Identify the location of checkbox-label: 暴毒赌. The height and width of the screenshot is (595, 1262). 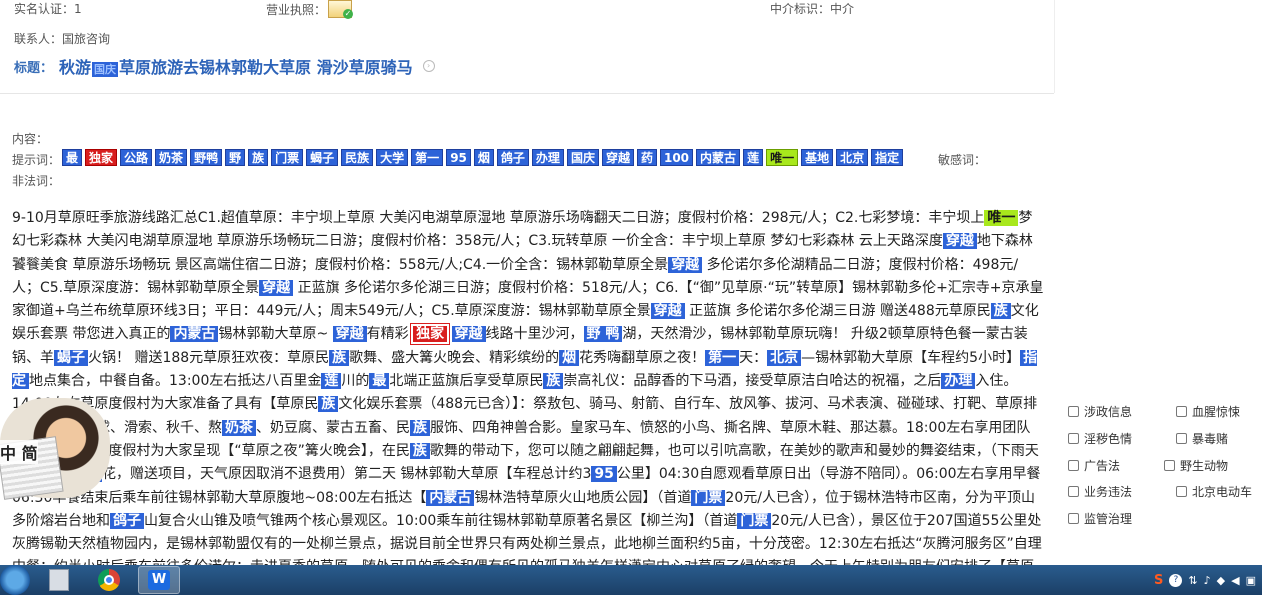
(1210, 439).